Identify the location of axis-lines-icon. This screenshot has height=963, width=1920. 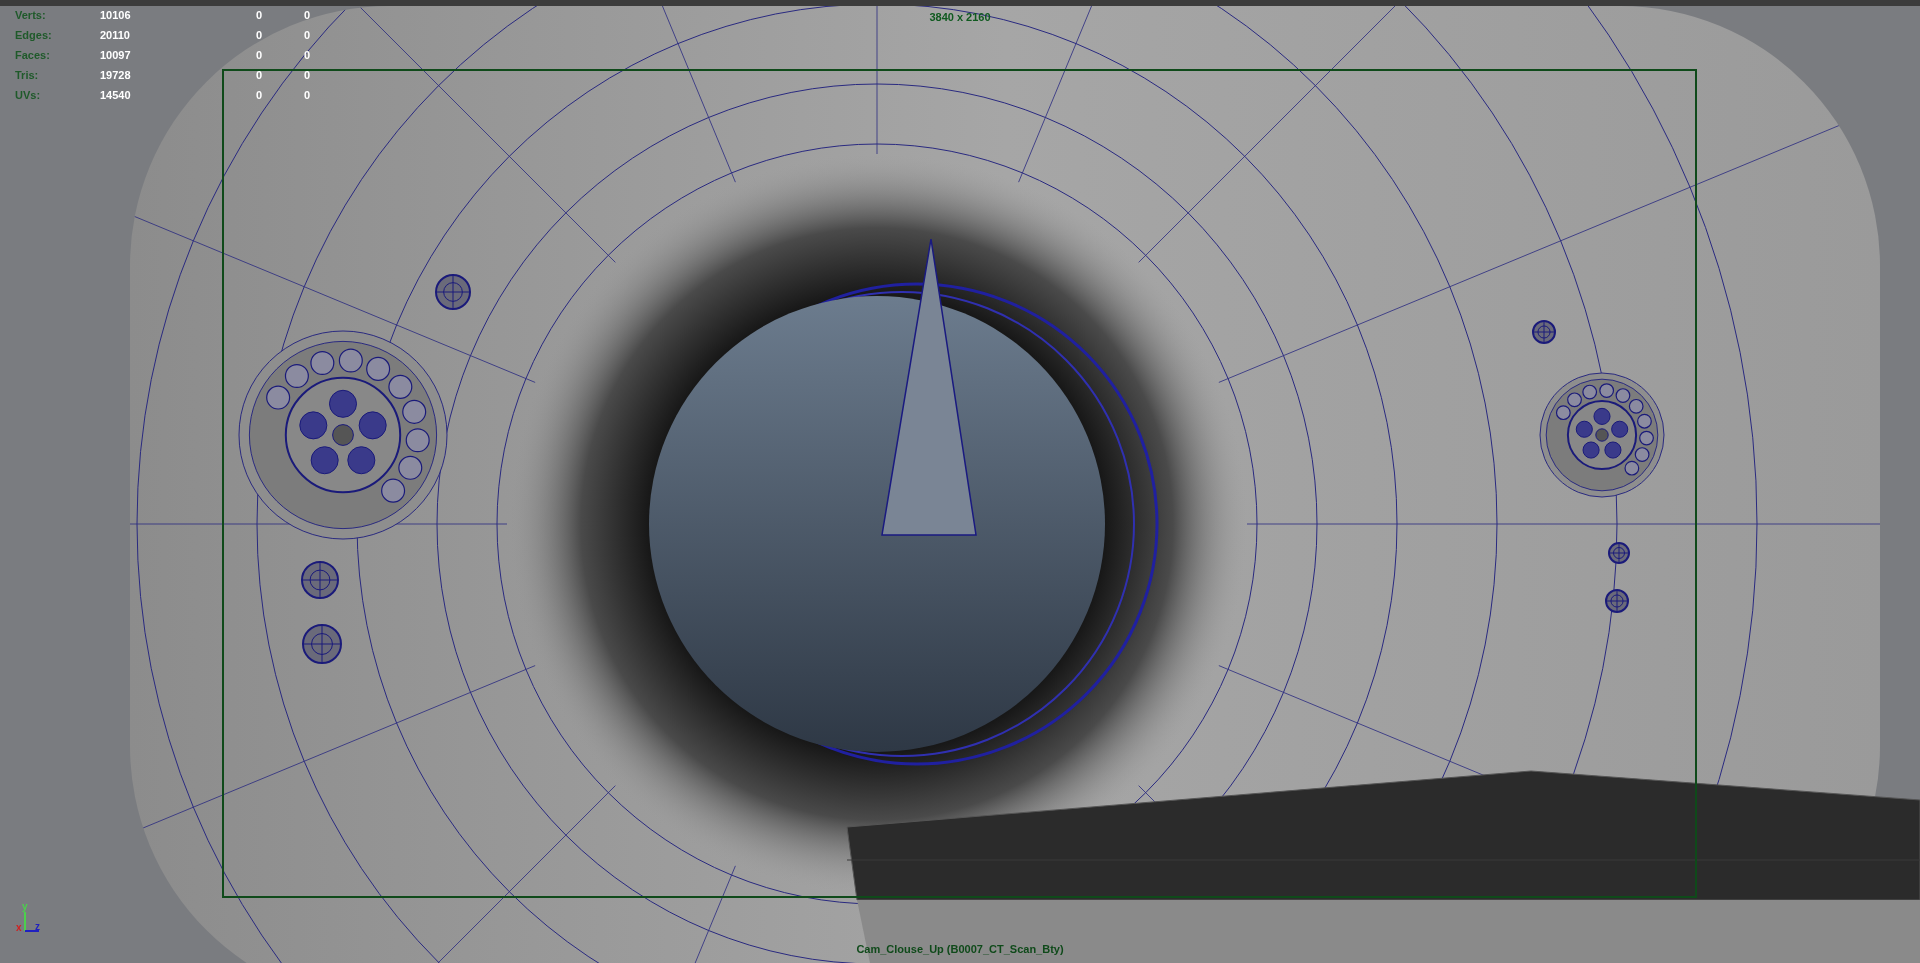
(32, 922).